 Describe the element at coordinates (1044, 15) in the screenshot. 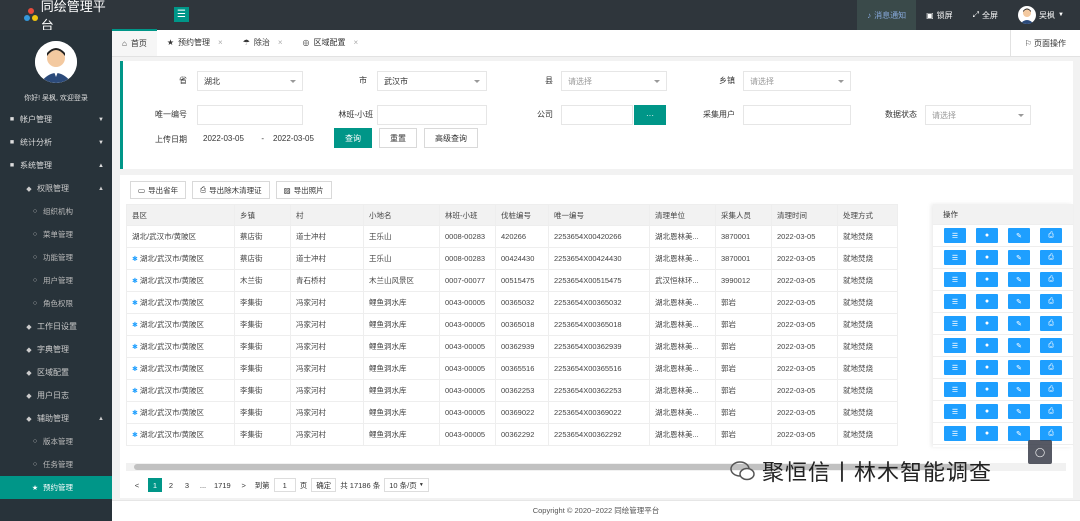

I see `user-menu: 吴枫 ▼` at that location.